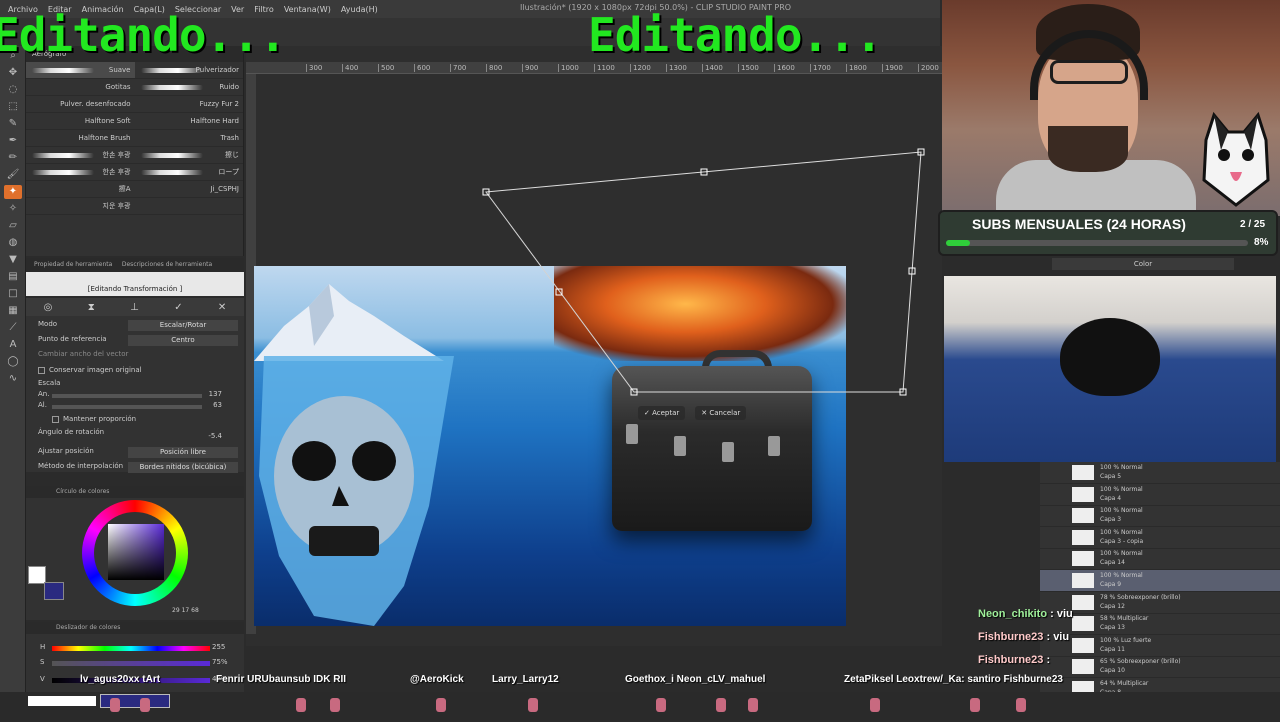 The width and height of the screenshot is (1280, 722). What do you see at coordinates (222, 307) in the screenshot?
I see `close-icon: ✕` at bounding box center [222, 307].